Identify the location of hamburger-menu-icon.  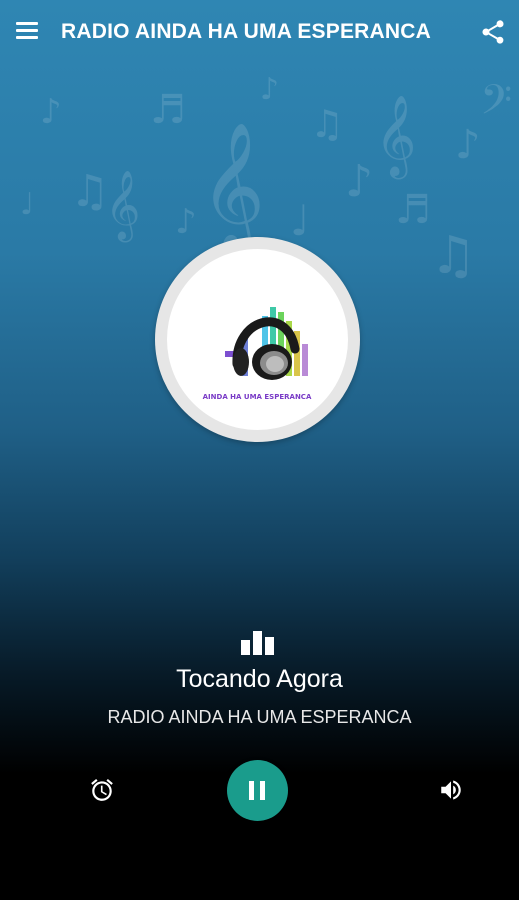
(27, 31).